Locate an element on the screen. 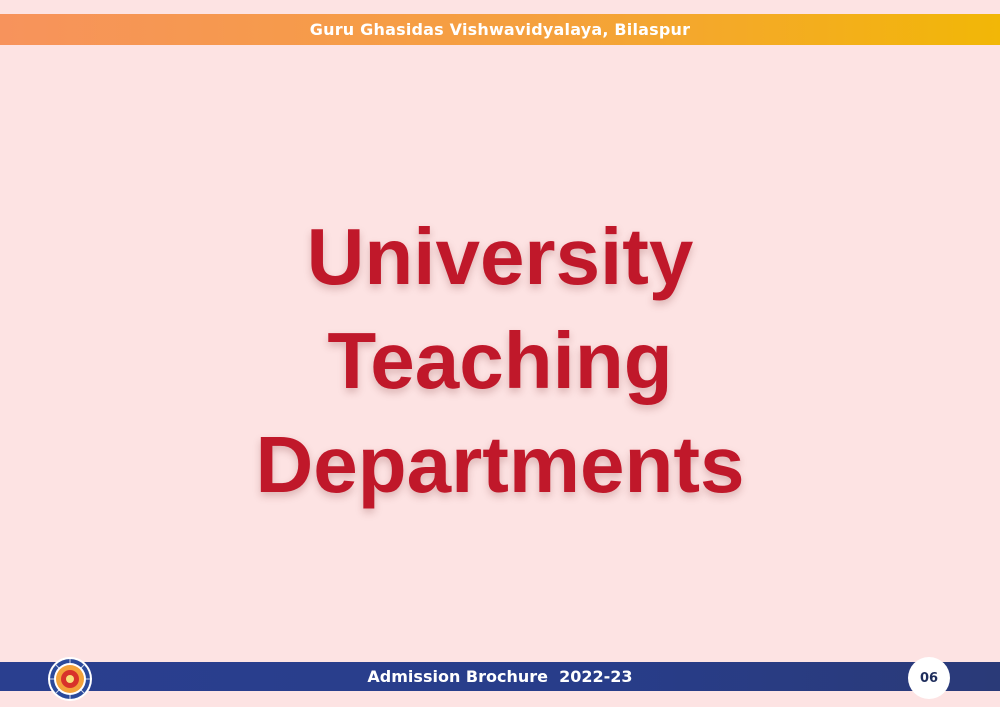 The height and width of the screenshot is (707, 1000). title-line-3: Departments is located at coordinates (500, 464).